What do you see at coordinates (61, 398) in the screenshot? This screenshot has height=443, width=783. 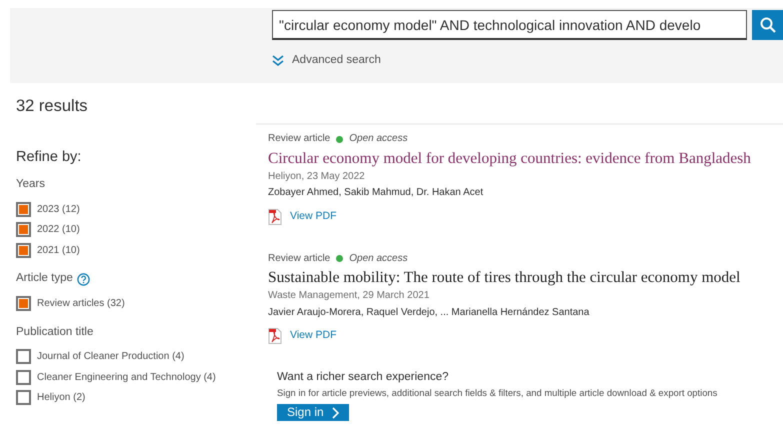 I see `filter-option-label: Heliyon (2)` at bounding box center [61, 398].